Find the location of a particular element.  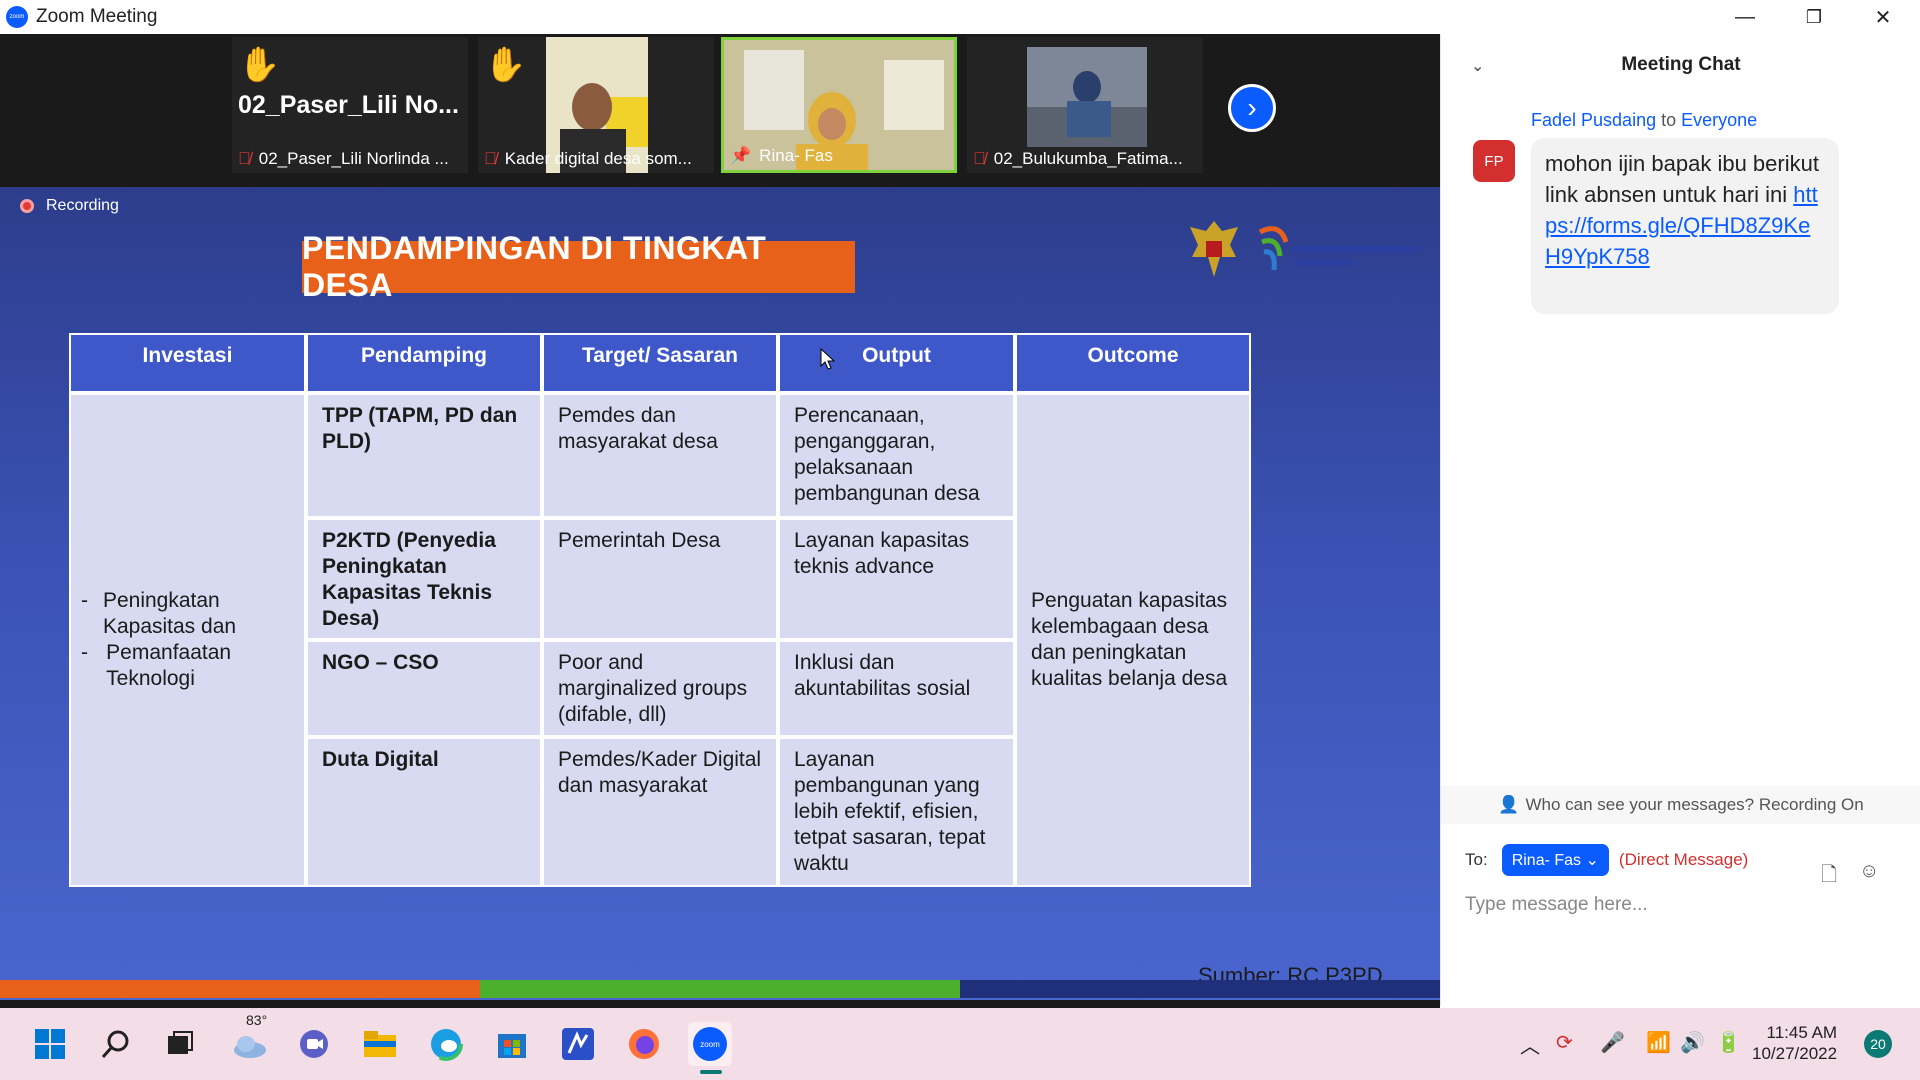

task-view-icon is located at coordinates (180, 1044).